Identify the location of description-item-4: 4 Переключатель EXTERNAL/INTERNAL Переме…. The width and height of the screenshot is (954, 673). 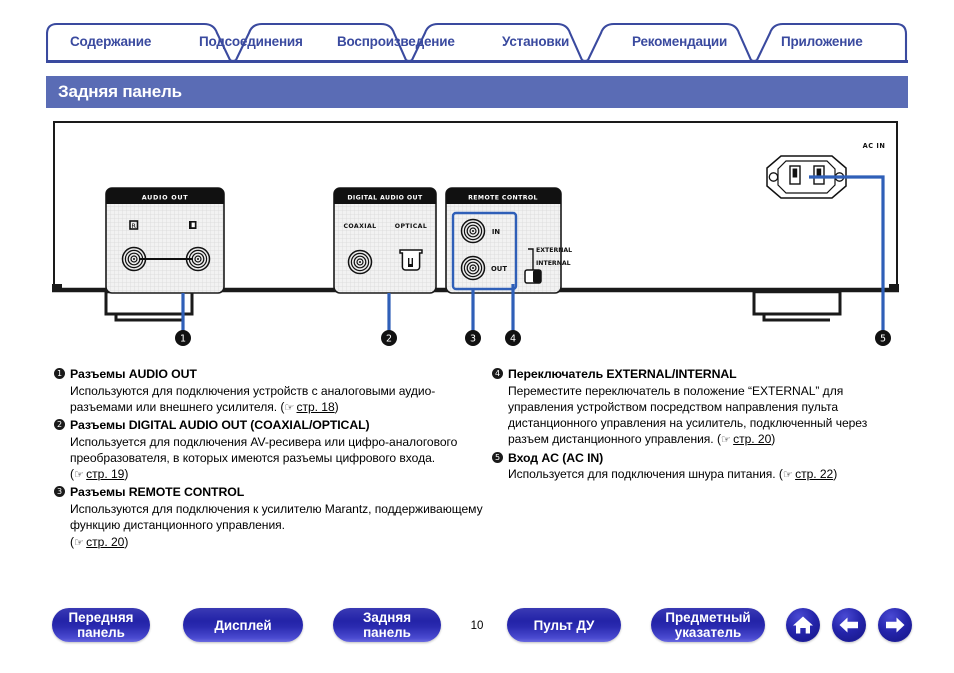
(701, 407).